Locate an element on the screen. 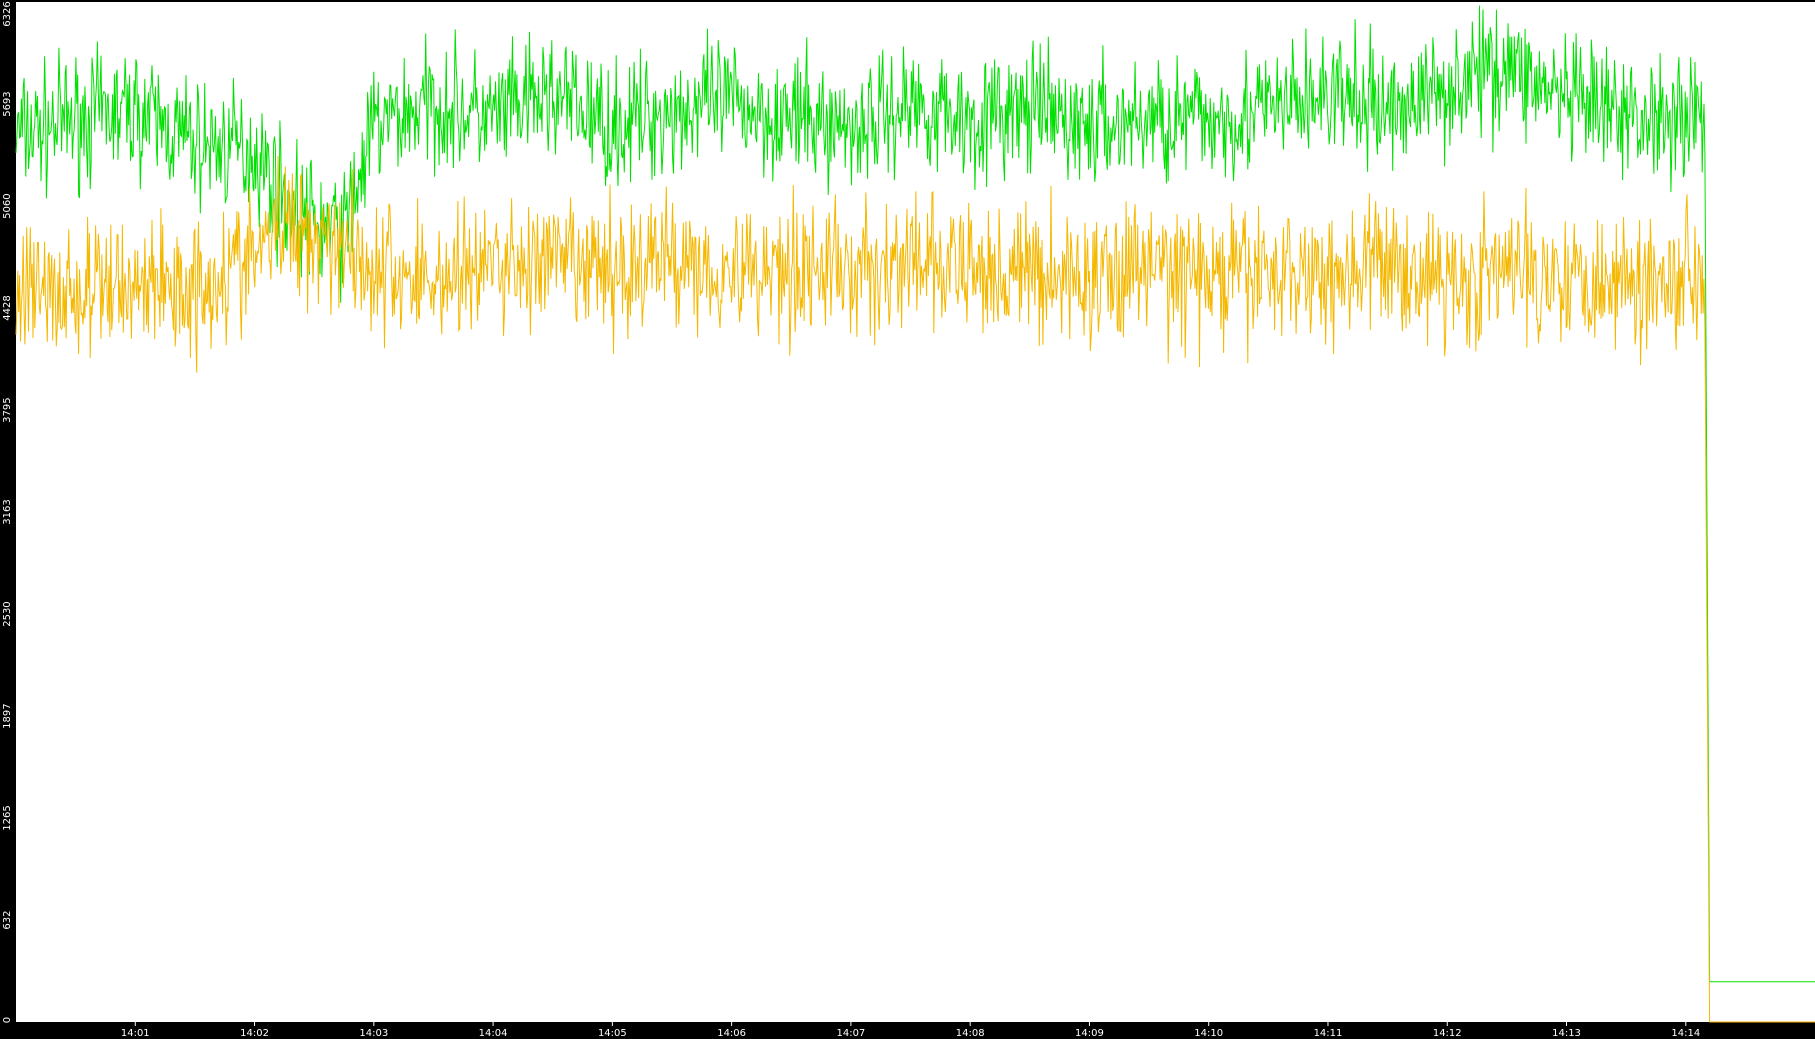  x-tick-label: 14:11 is located at coordinates (1328, 1033).